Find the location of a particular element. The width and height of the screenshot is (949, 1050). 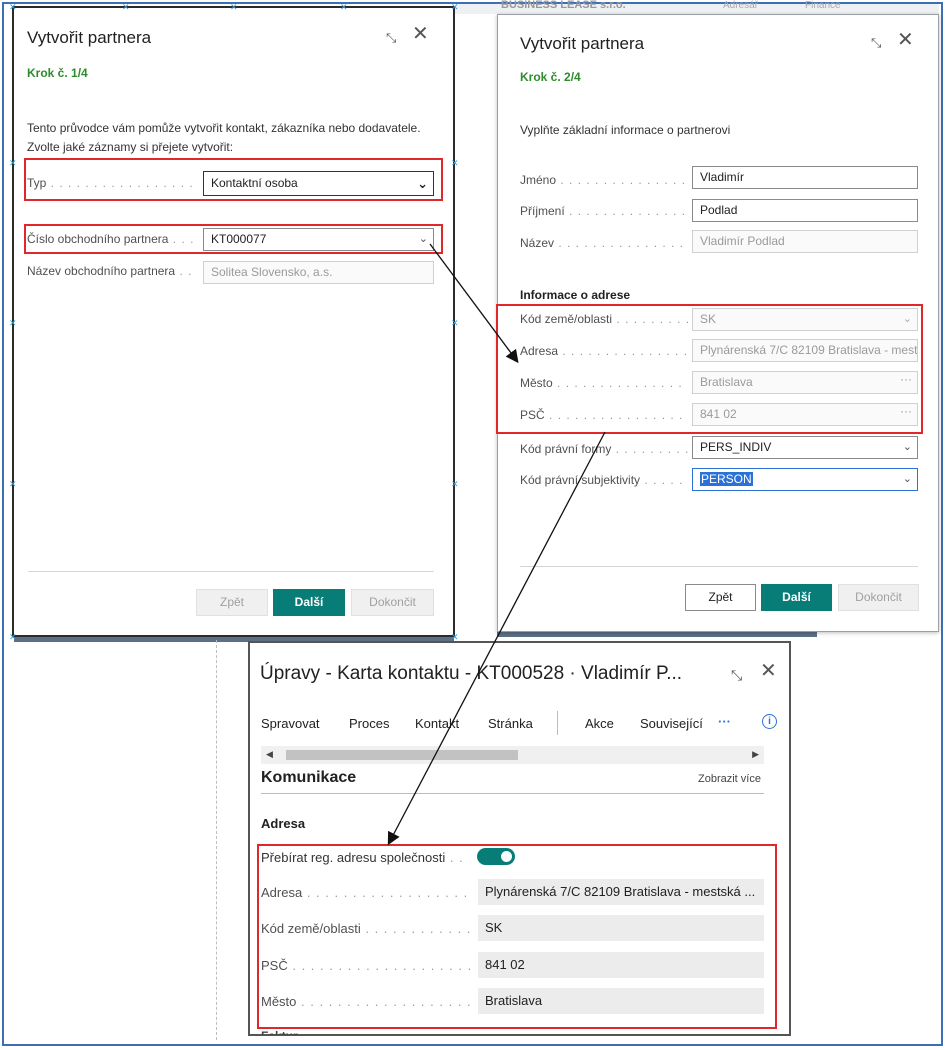

arrow-step2-to-card is located at coordinates (496, 638).